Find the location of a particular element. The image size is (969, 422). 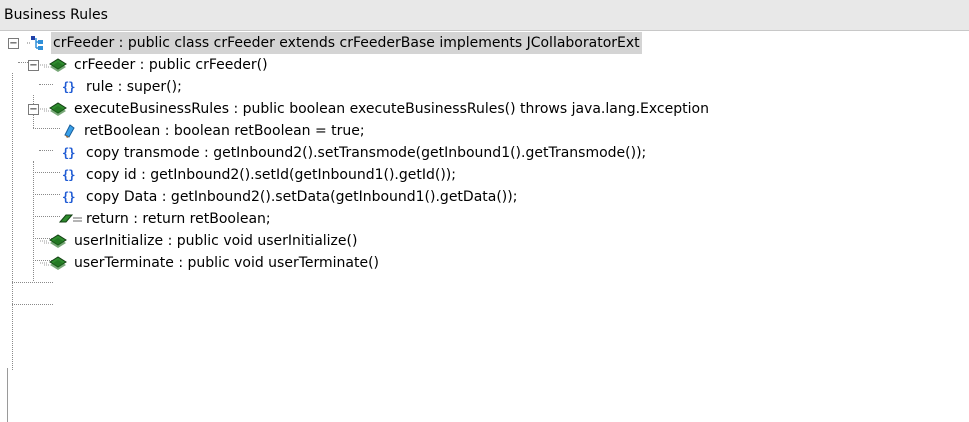

tree-node-rule: {} rule : super(); is located at coordinates (484, 87).